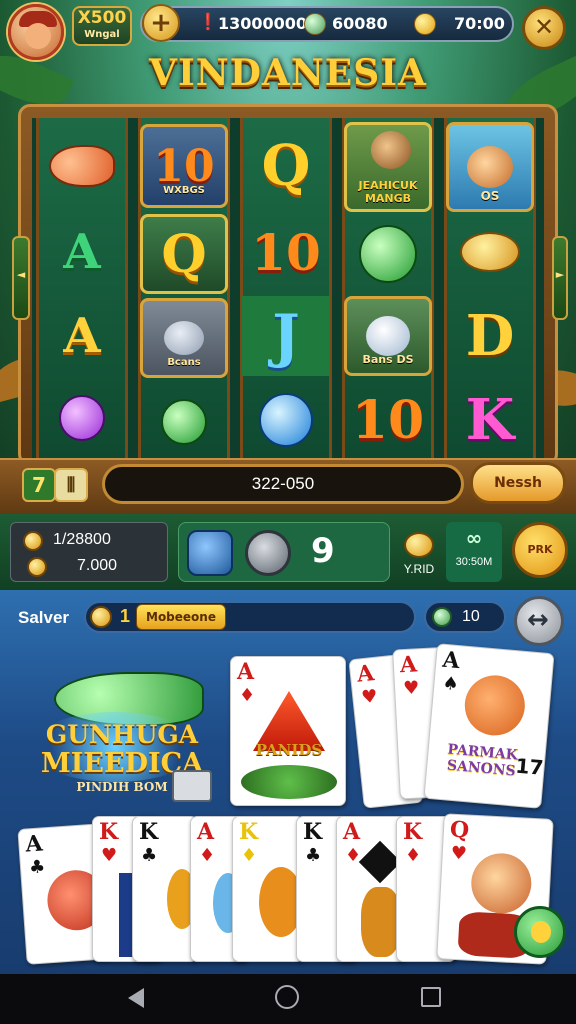  I want to click on swap-icon: ↔, so click(538, 620).